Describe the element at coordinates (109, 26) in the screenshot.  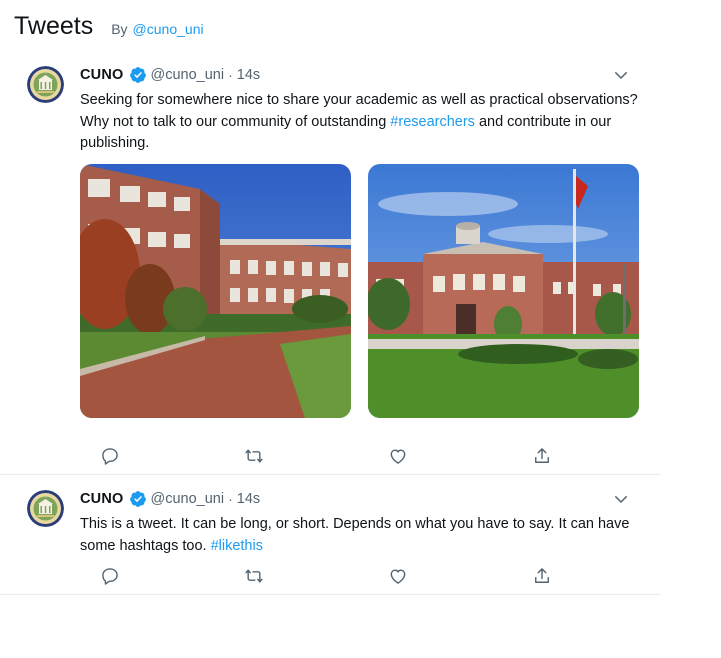
I see `timeline-header: Tweets By @cuno_uni` at that location.